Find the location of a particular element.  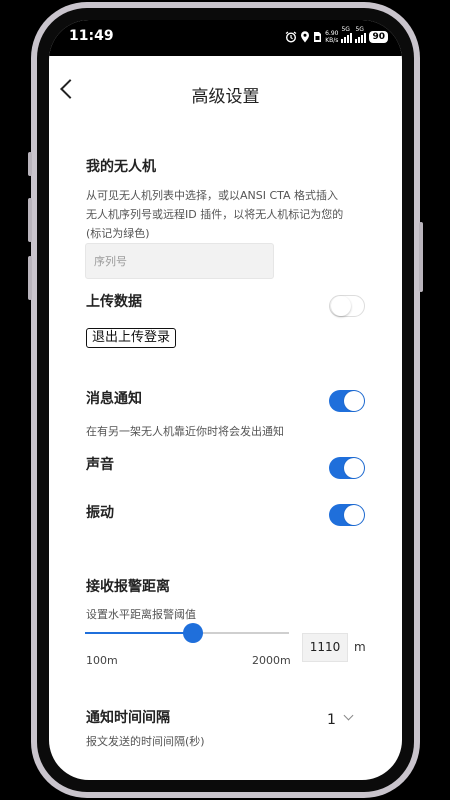

alarm-distance-title: 接收报警距离 is located at coordinates (128, 587).